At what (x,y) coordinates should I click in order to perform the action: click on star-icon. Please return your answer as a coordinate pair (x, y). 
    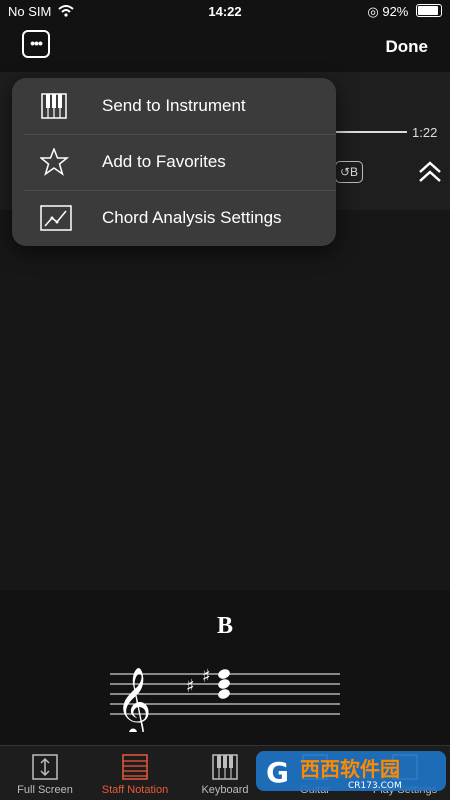
    Looking at the image, I should click on (55, 162).